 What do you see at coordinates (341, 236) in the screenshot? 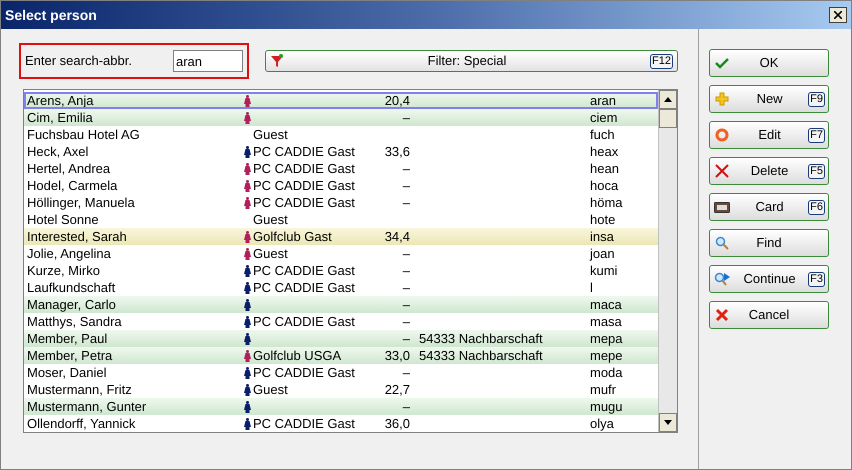
I see `list-row: Interested, Sarah Golfclub Gast 34,4 insa` at bounding box center [341, 236].